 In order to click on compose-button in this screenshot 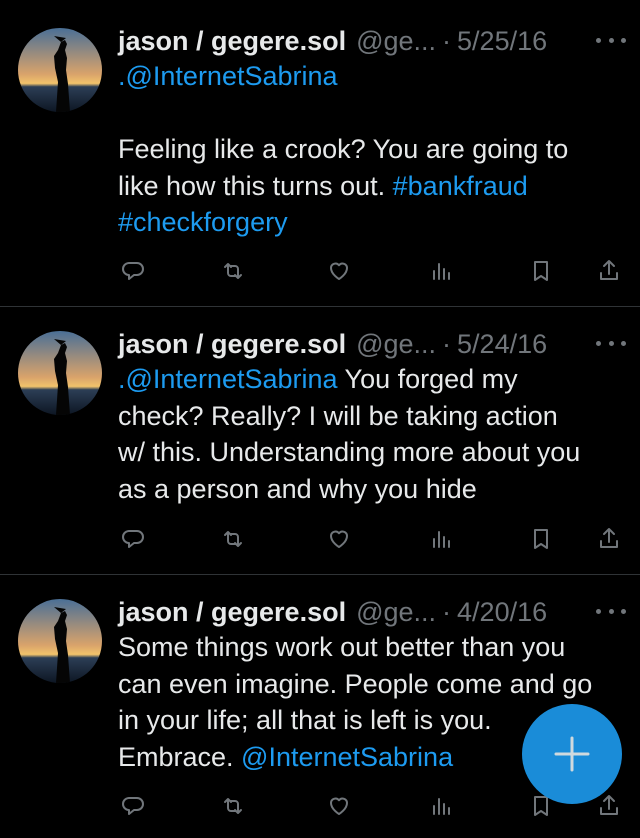, I will do `click(572, 754)`.